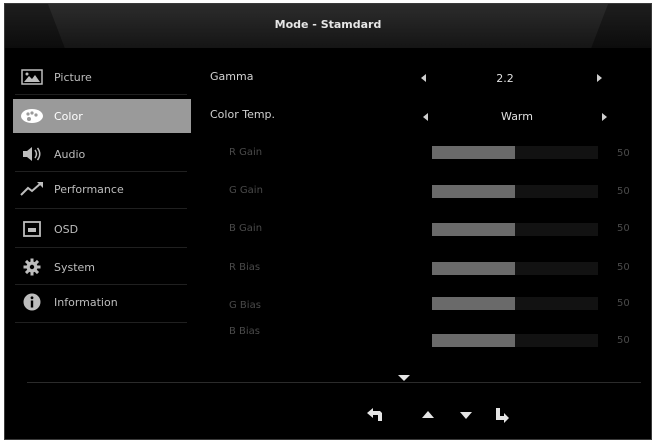 This screenshot has height=443, width=656. Describe the element at coordinates (32, 189) in the screenshot. I see `performance-chart-icon` at that location.